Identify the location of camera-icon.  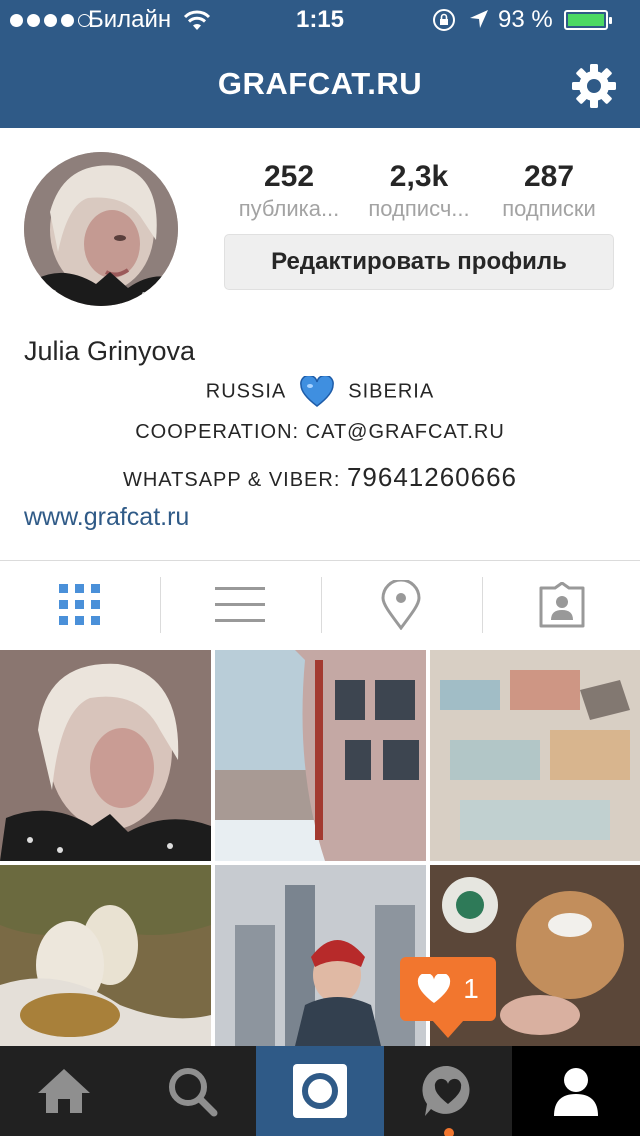
(320, 1091).